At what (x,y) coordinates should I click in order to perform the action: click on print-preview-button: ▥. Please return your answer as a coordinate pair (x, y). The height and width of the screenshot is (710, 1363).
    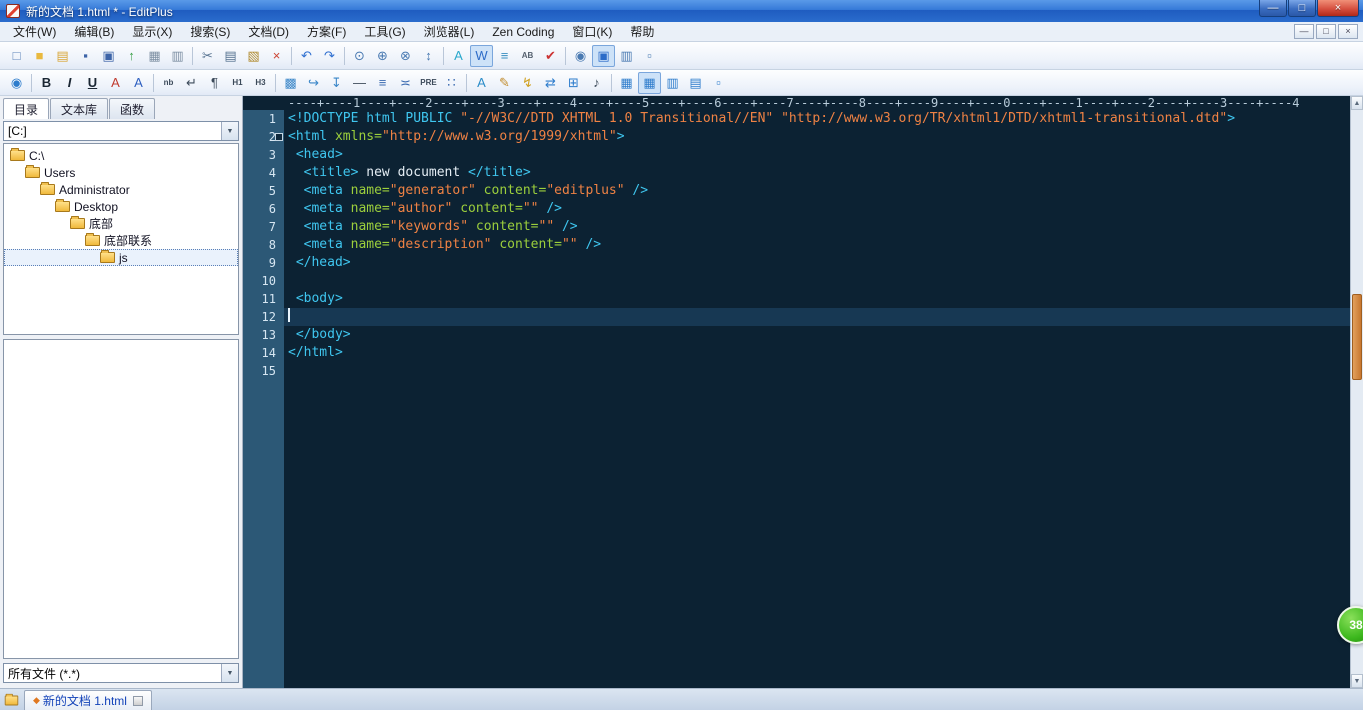
    Looking at the image, I should click on (177, 56).